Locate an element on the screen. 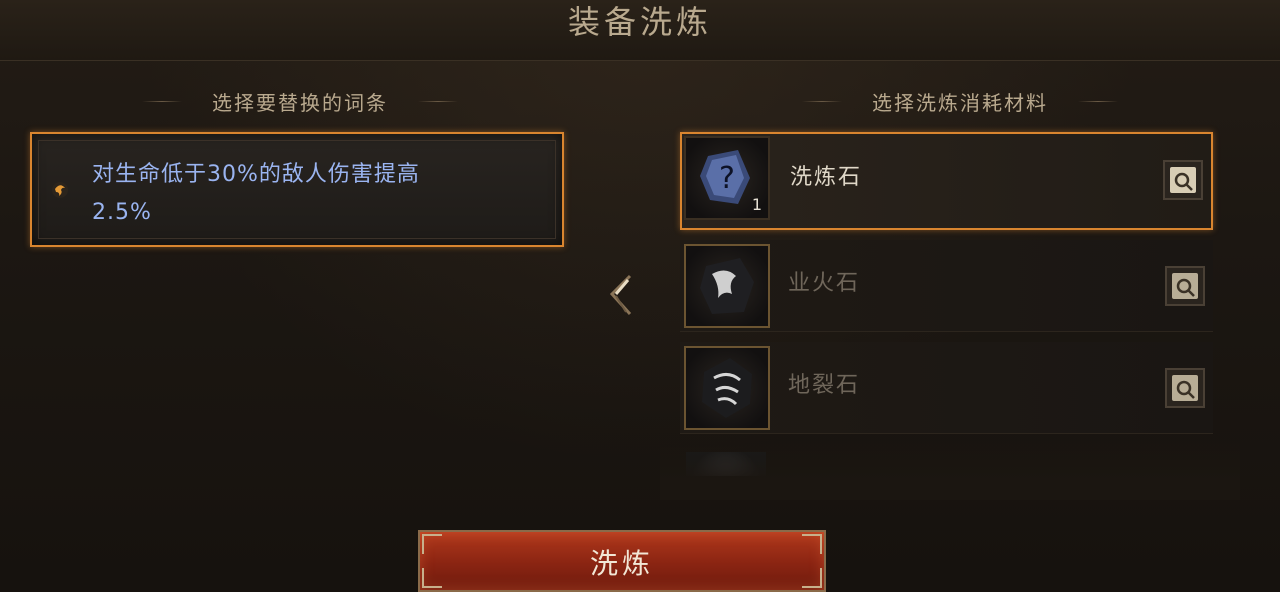 The image size is (1280, 592). question-stone-icon: ? 1 is located at coordinates (727, 178).